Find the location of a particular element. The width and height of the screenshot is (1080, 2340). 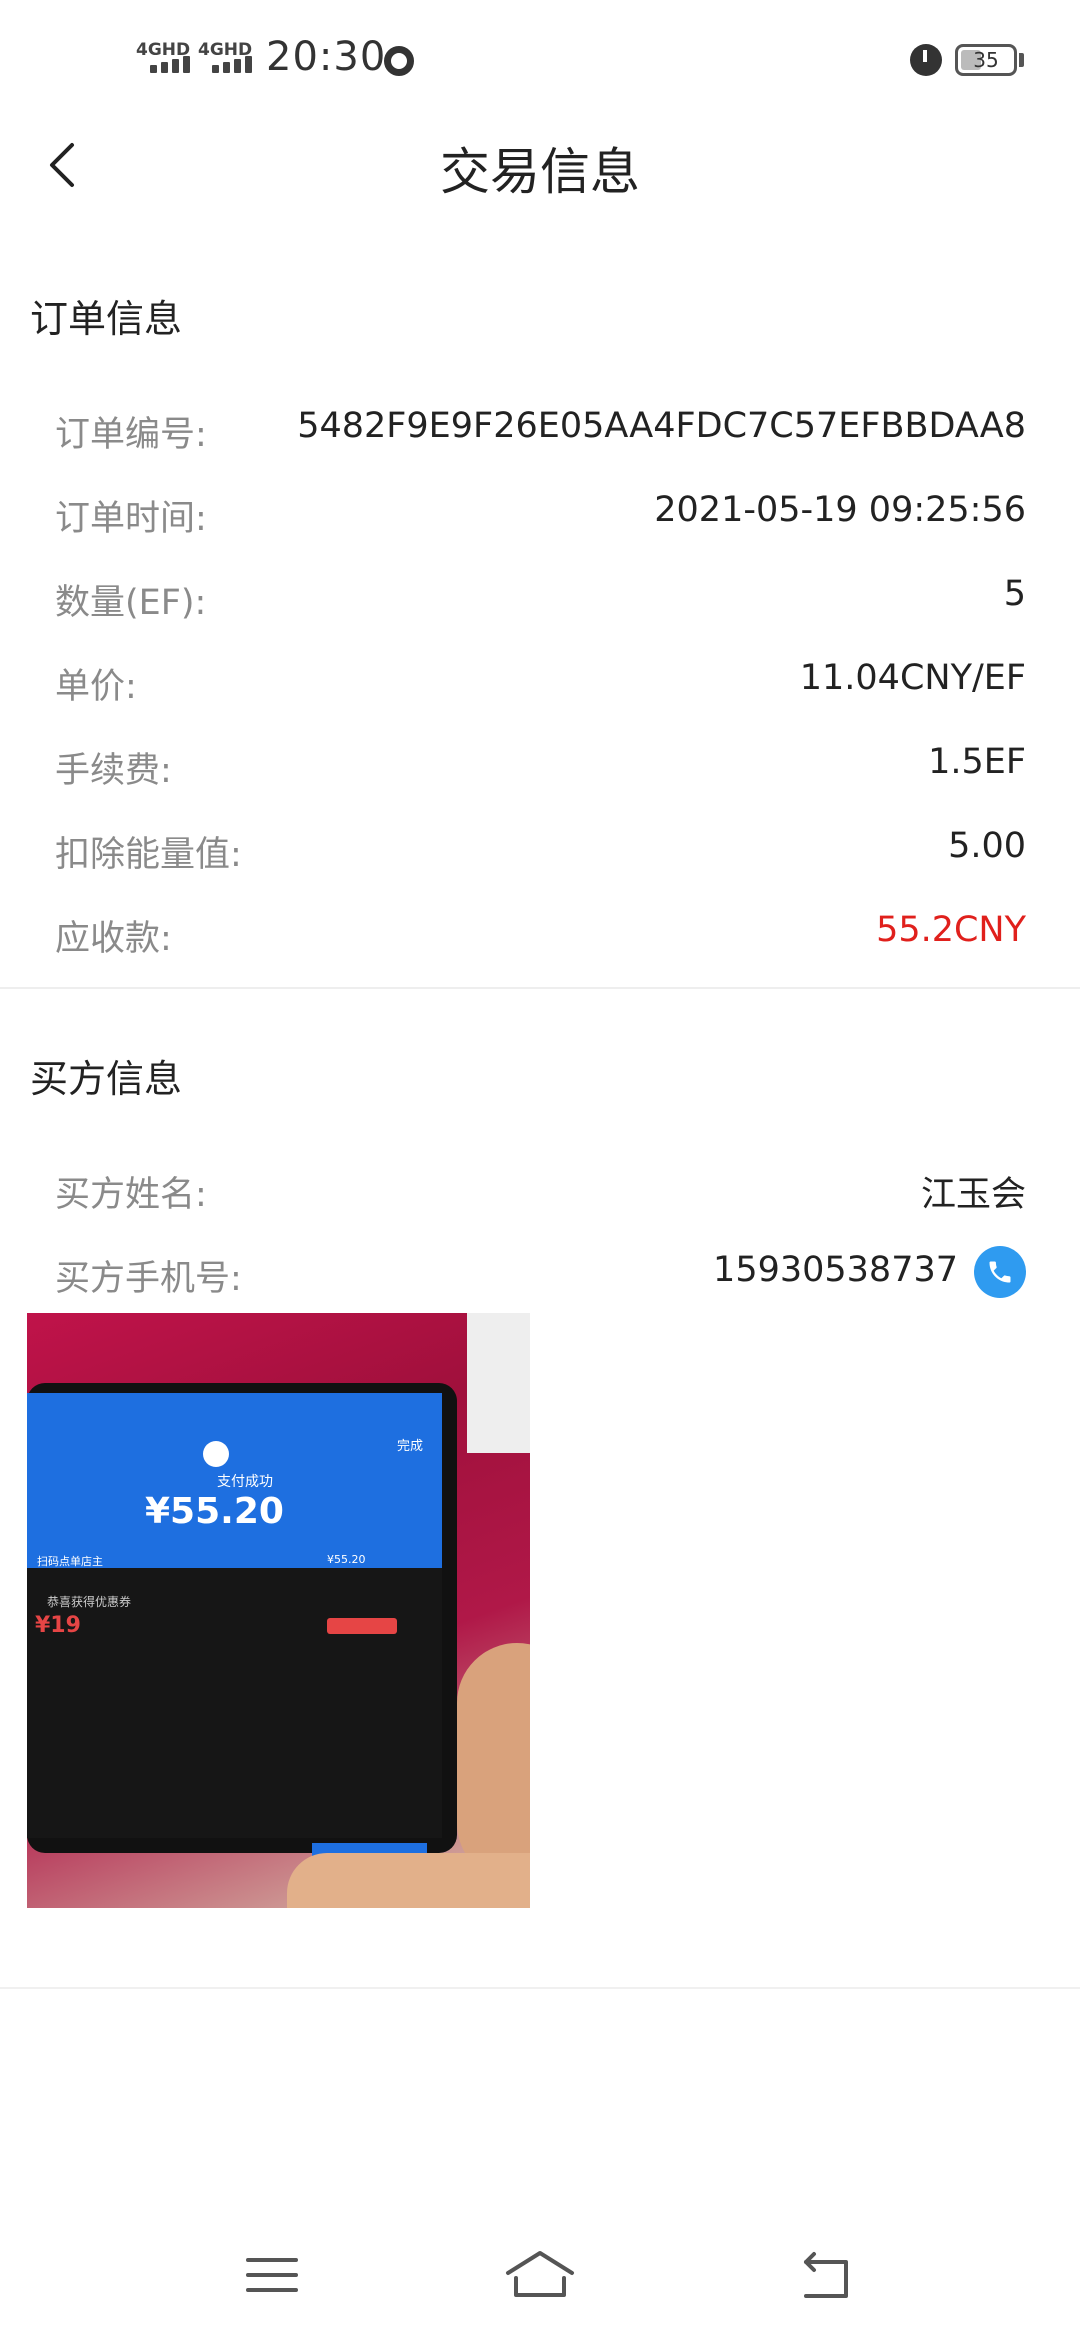

battery-tip is located at coordinates (1021, 60).